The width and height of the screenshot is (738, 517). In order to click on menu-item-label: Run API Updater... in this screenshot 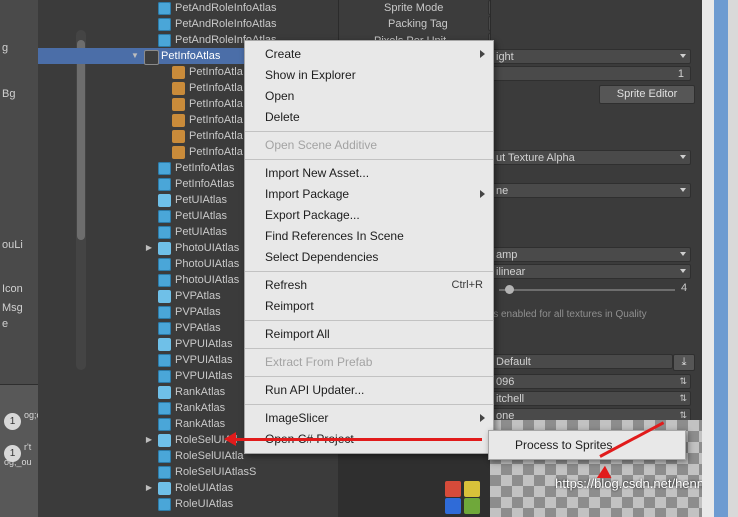, I will do `click(315, 390)`.